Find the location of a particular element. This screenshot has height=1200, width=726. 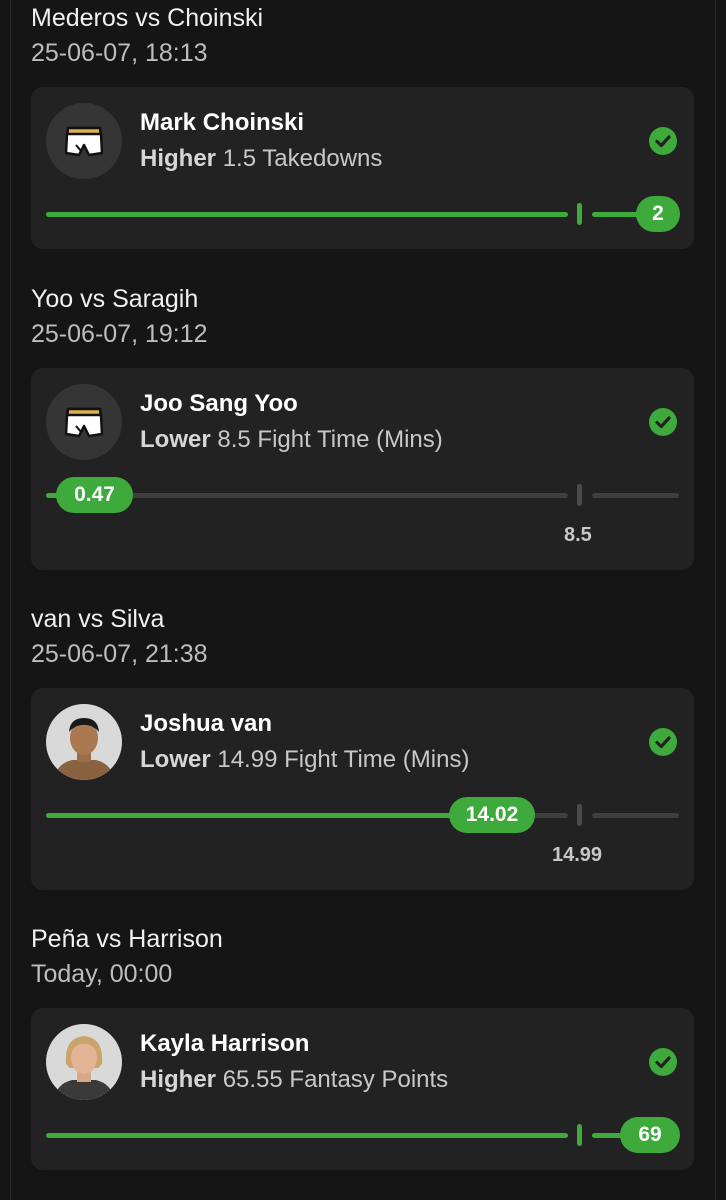

result-pill: 69 is located at coordinates (650, 1135).